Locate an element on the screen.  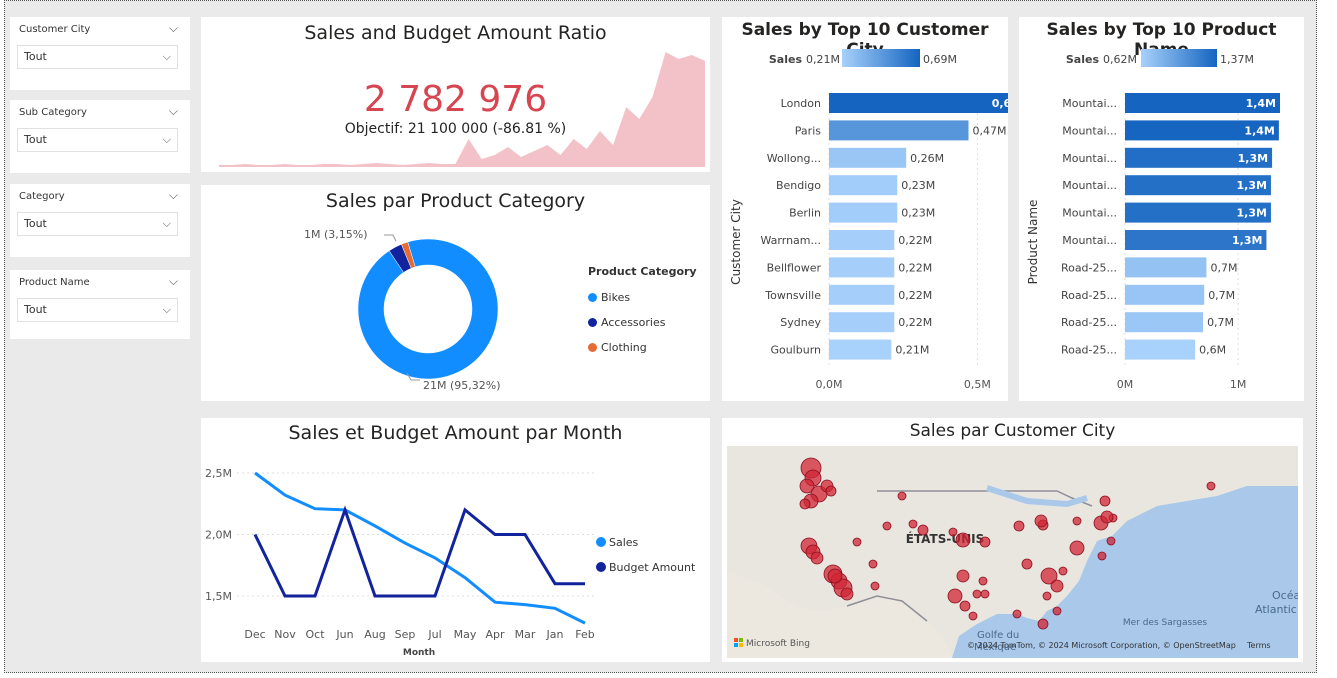
slicer-customer-city: Customer City ⌵ Tout ⌵ is located at coordinates (100, 53).